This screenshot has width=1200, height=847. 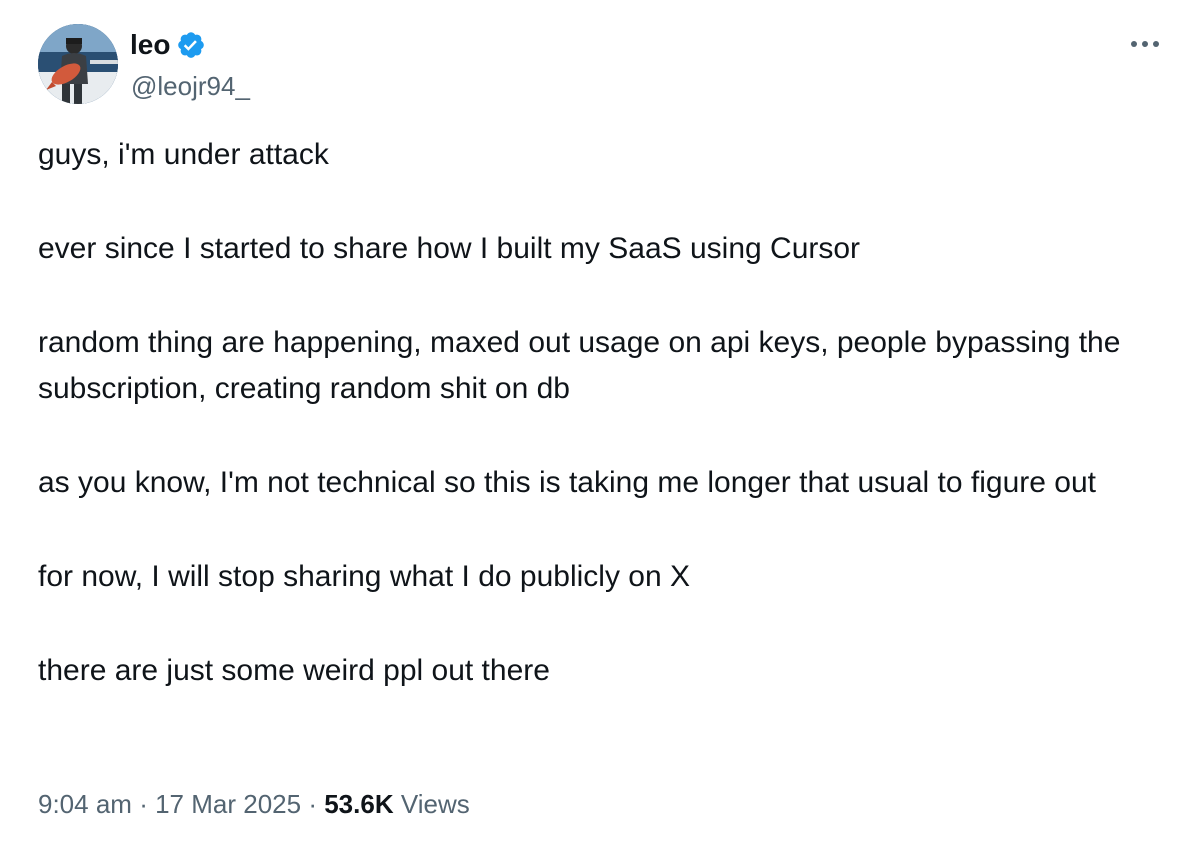 I want to click on views-label: Views, so click(x=435, y=804).